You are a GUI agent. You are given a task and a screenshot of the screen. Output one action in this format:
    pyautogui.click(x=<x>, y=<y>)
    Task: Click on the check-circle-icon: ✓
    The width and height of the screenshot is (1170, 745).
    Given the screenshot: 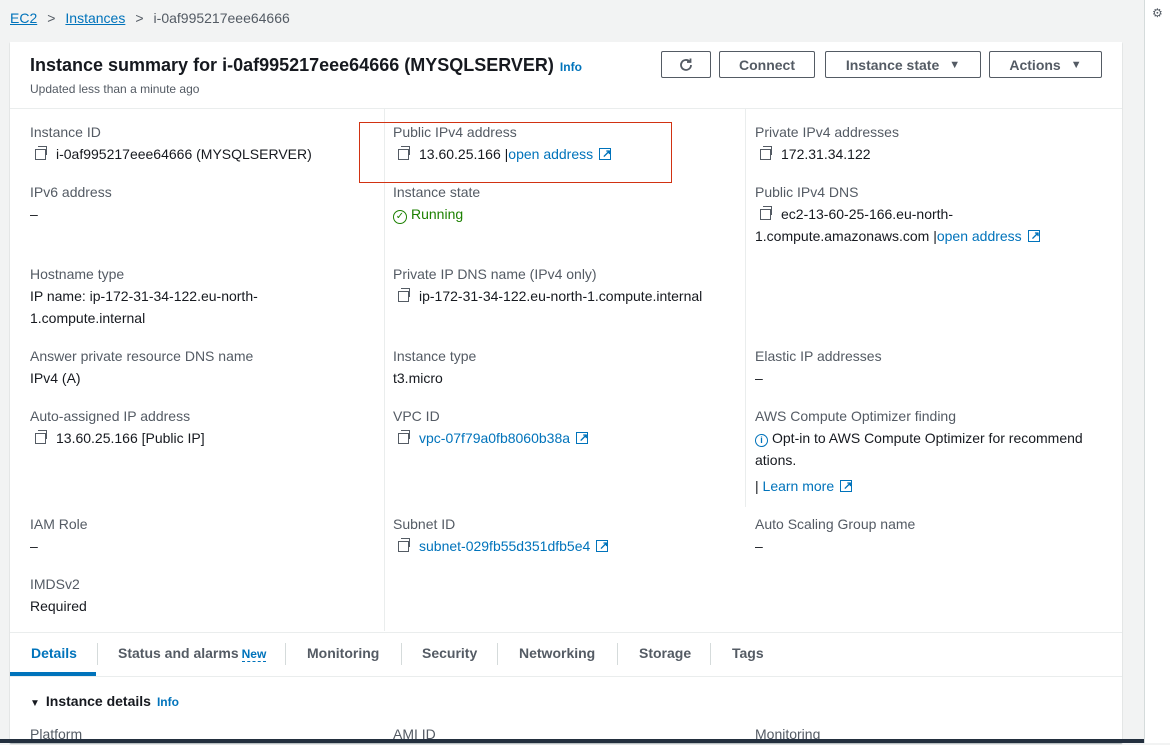 What is the action you would take?
    pyautogui.click(x=400, y=217)
    